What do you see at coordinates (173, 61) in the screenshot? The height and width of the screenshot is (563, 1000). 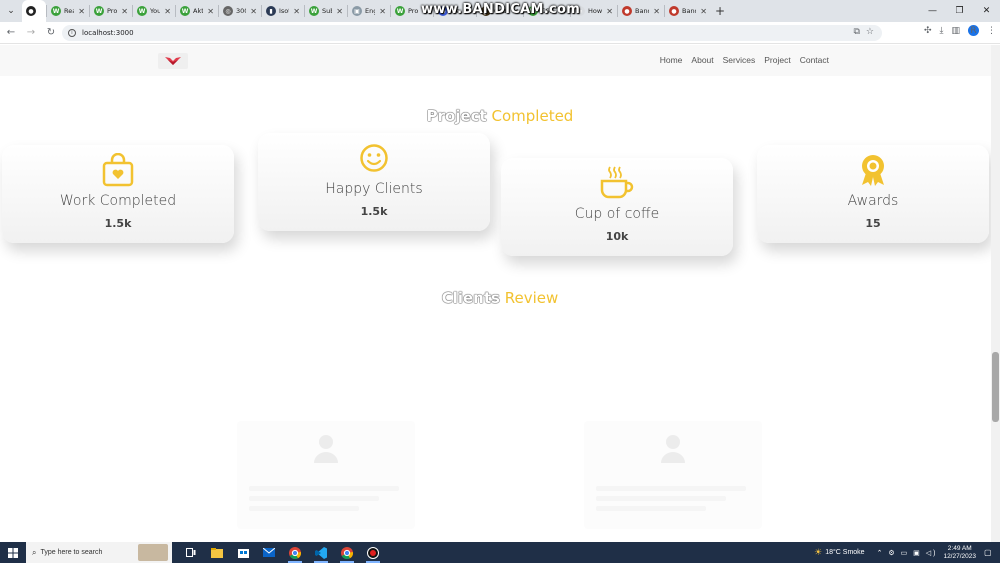 I see `site-logo` at bounding box center [173, 61].